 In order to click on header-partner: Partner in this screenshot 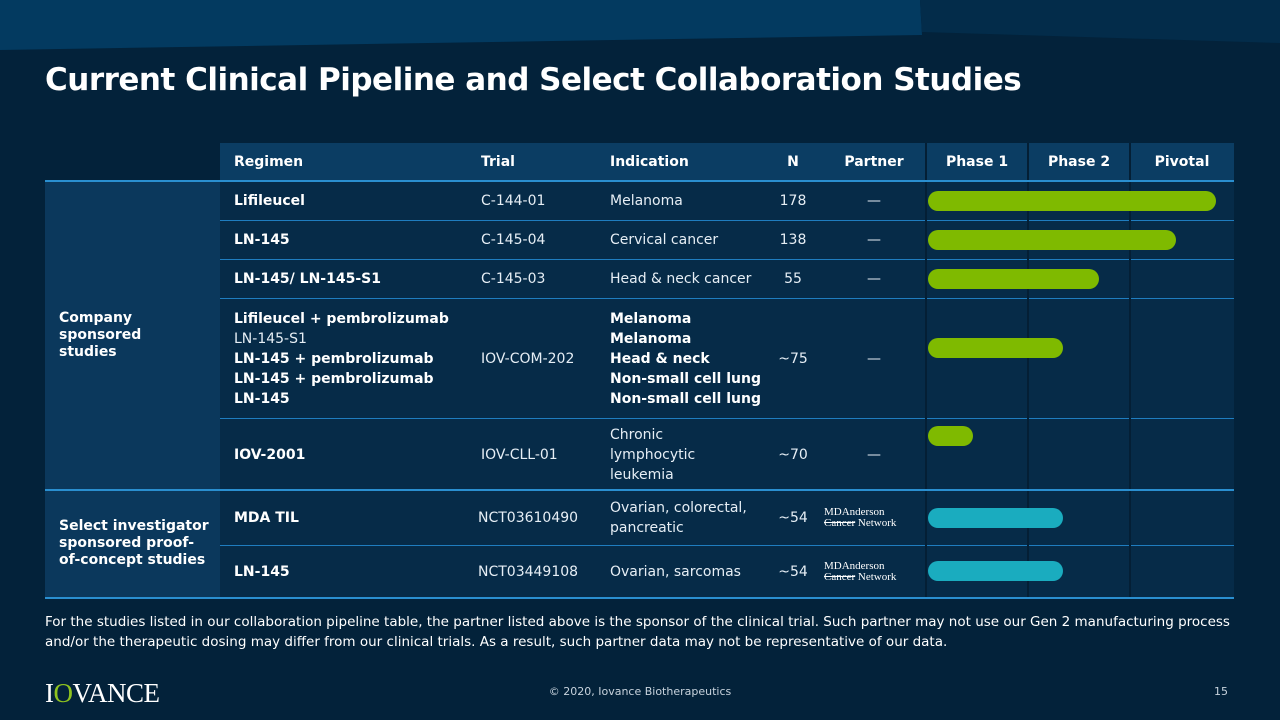, I will do `click(874, 162)`.